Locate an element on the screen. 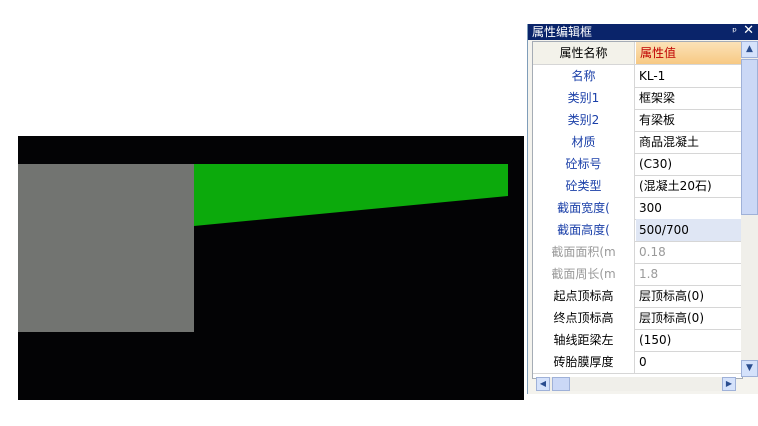  table-row: 砼标号 (C30) is located at coordinates (637, 164).